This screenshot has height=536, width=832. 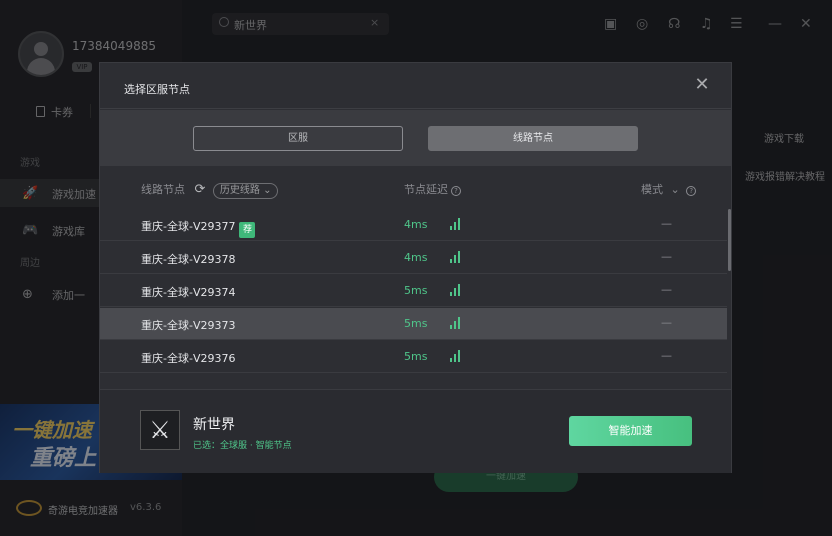 What do you see at coordinates (160, 430) in the screenshot?
I see `game-logo-icon: ⚔` at bounding box center [160, 430].